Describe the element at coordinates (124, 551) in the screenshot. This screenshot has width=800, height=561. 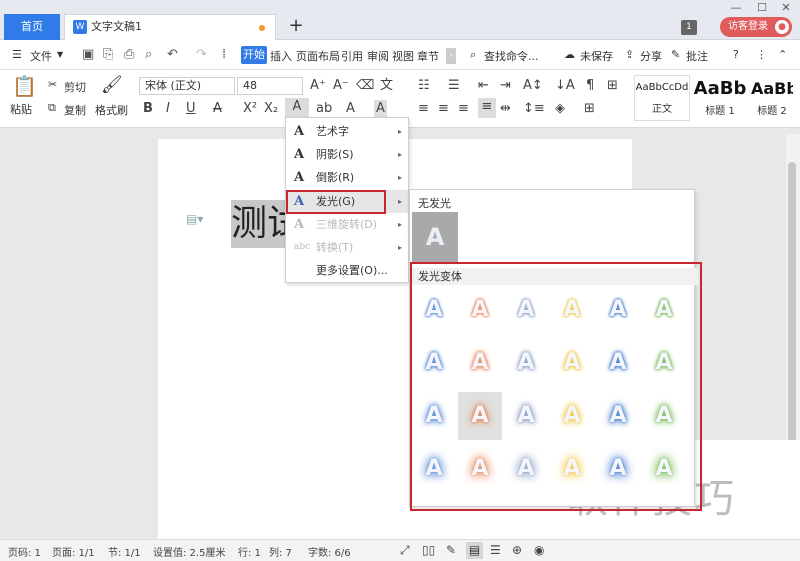
I see `status-section: 节: 1/1` at that location.